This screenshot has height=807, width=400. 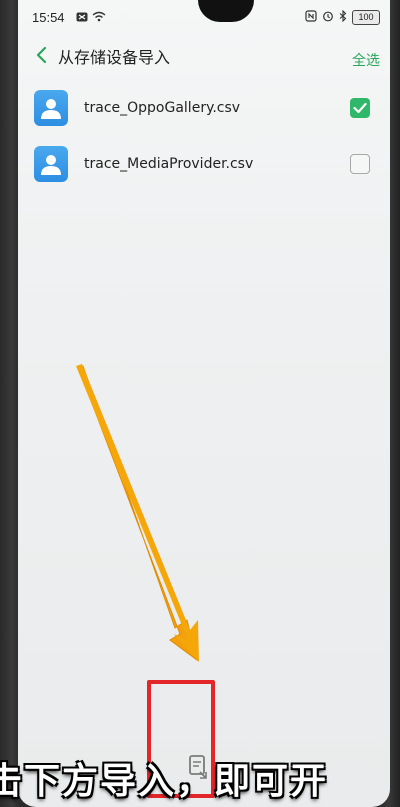 I want to click on file-checkbox-checked, so click(x=360, y=108).